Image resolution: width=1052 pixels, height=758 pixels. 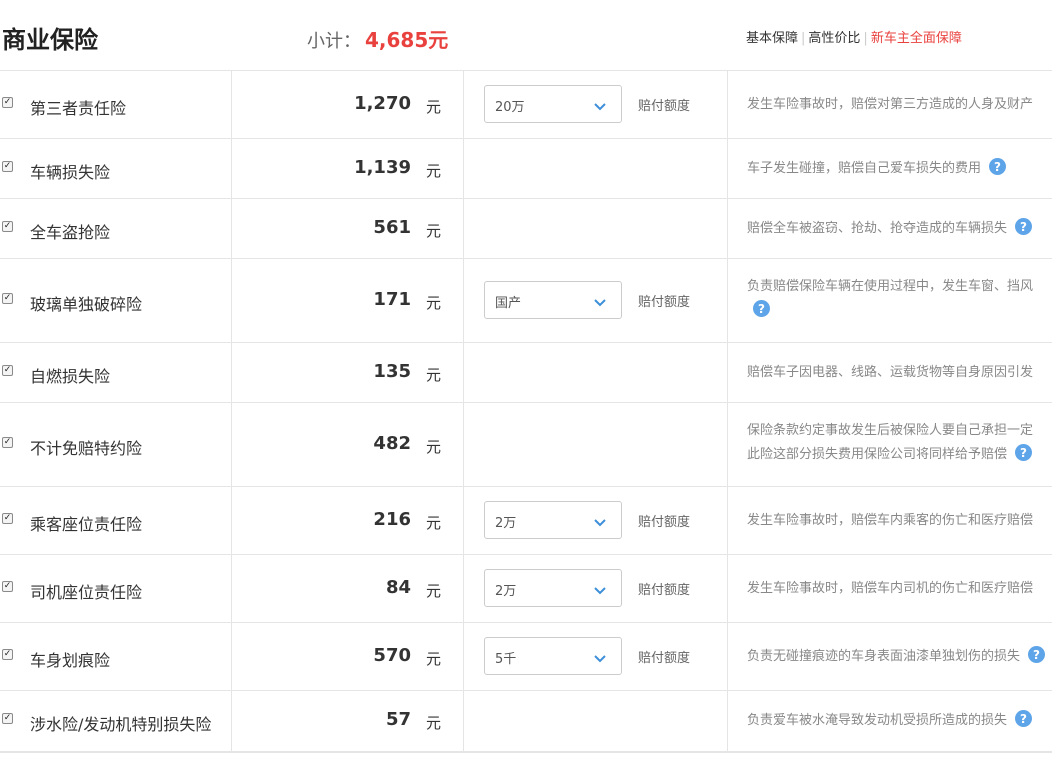 What do you see at coordinates (86, 524) in the screenshot?
I see `insurance-name: 乘客座位责任险` at bounding box center [86, 524].